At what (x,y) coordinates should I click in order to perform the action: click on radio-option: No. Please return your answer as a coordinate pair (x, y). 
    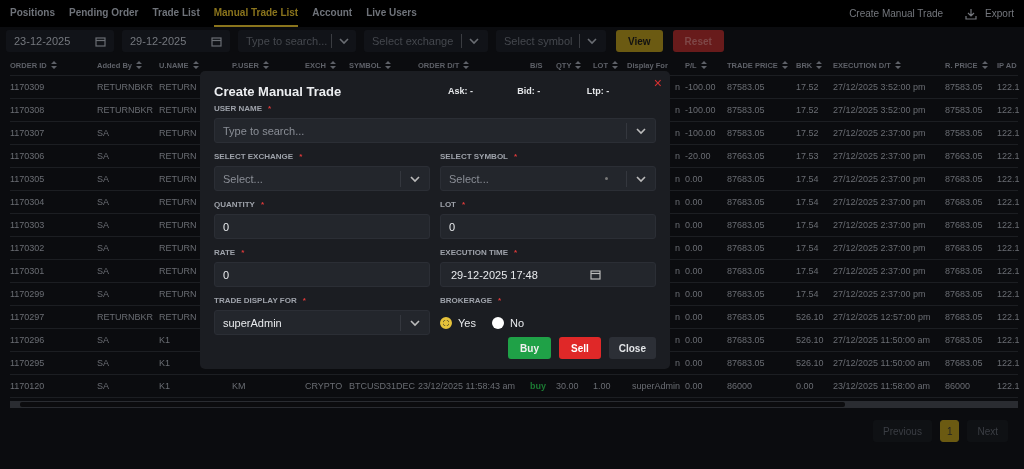
    Looking at the image, I should click on (507, 322).